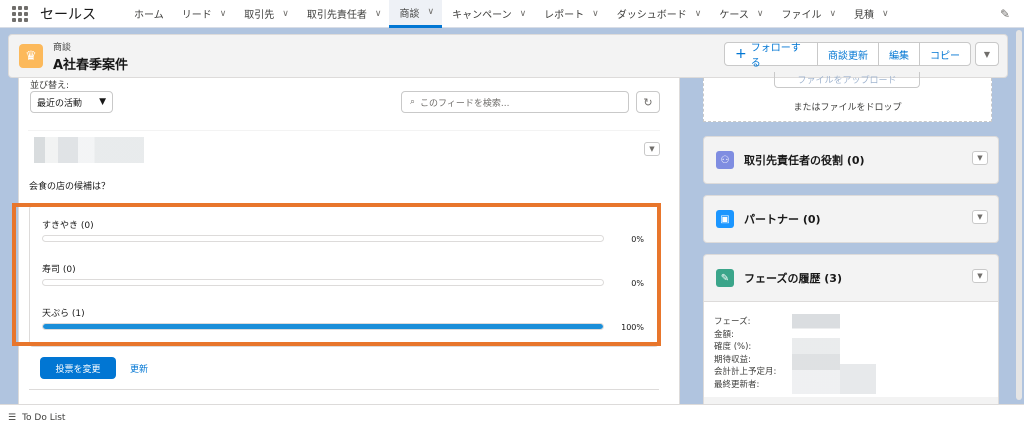 The image size is (1024, 430). I want to click on app-name: セールス, so click(68, 14).